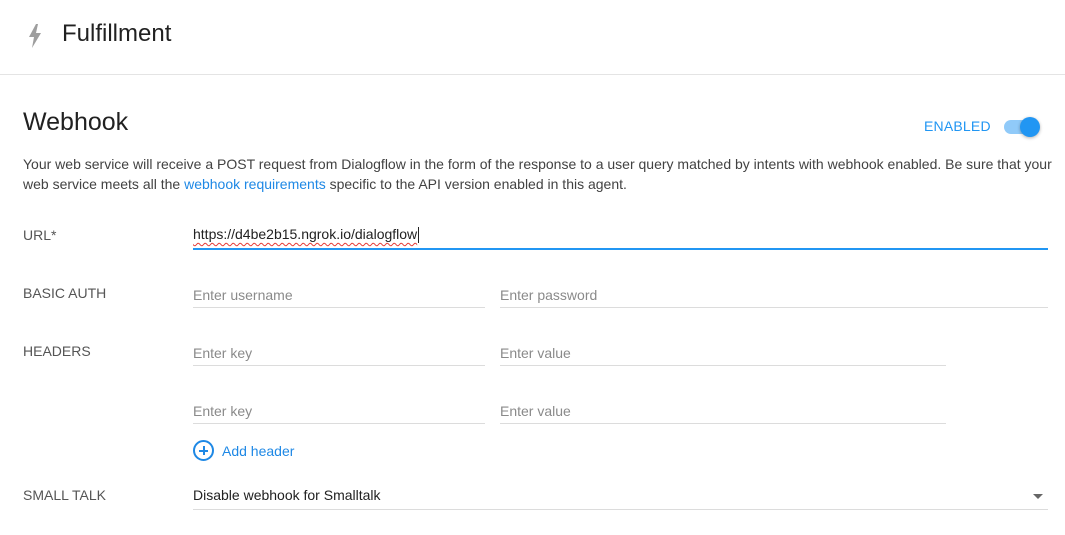 This screenshot has height=535, width=1065. I want to click on url-input-value: https://d4be2b15.ngrok.io/dialogflow, so click(305, 234).